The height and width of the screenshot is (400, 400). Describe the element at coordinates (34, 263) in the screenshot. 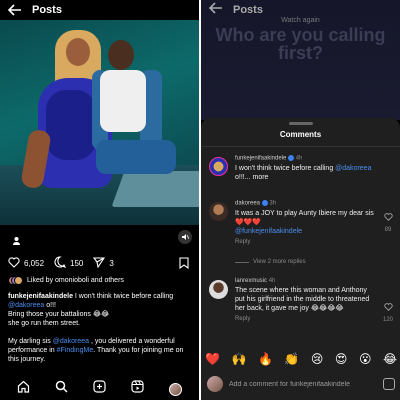

I see `like-count: 6,052` at that location.